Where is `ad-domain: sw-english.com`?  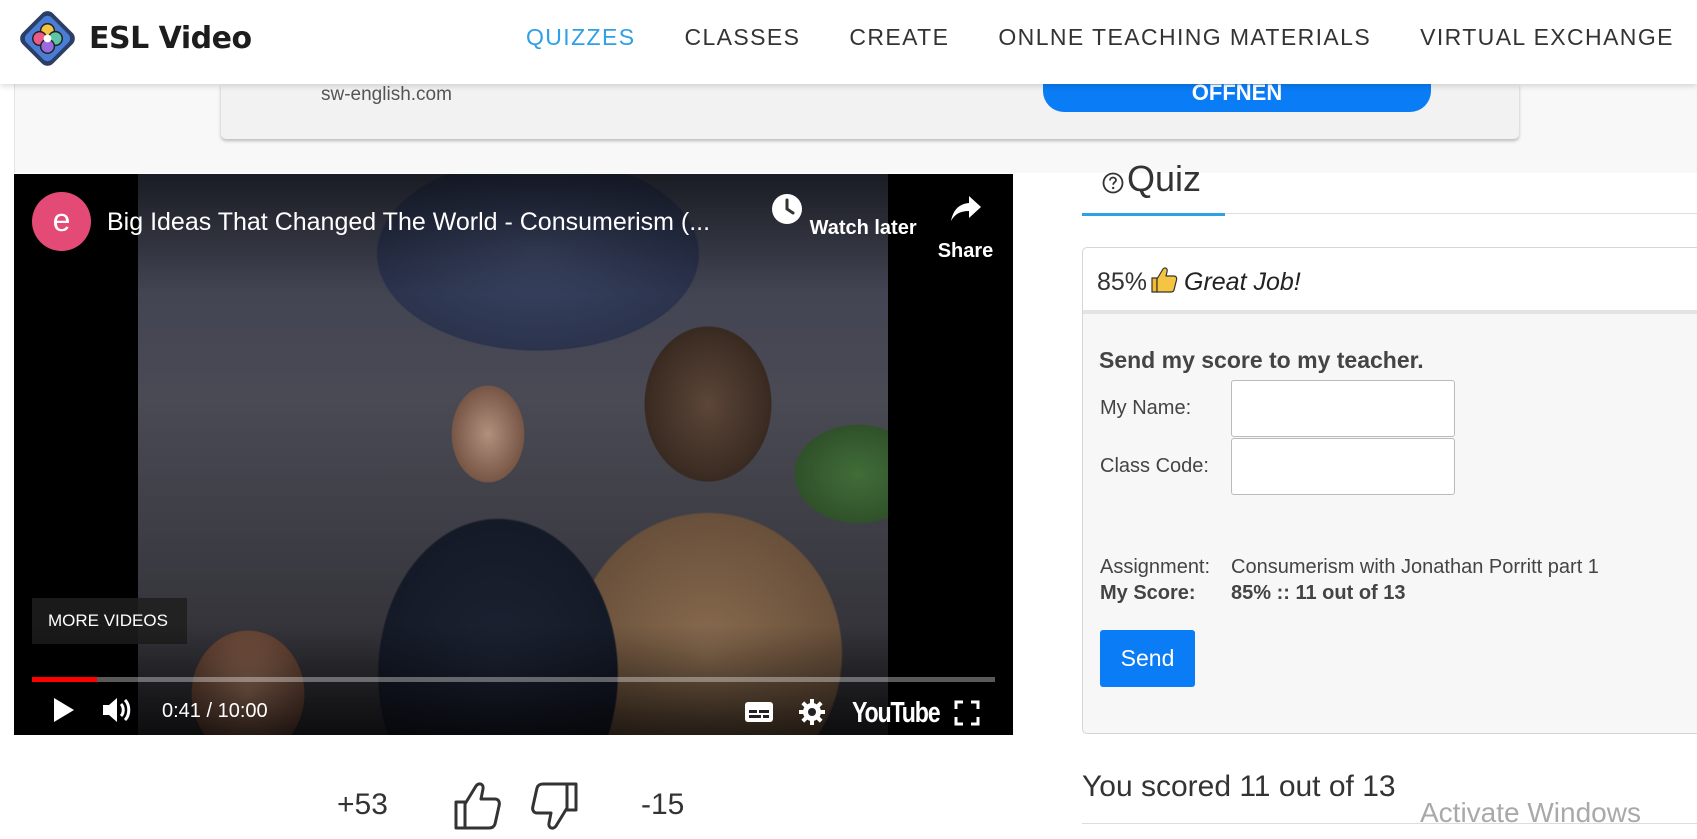
ad-domain: sw-english.com is located at coordinates (386, 94).